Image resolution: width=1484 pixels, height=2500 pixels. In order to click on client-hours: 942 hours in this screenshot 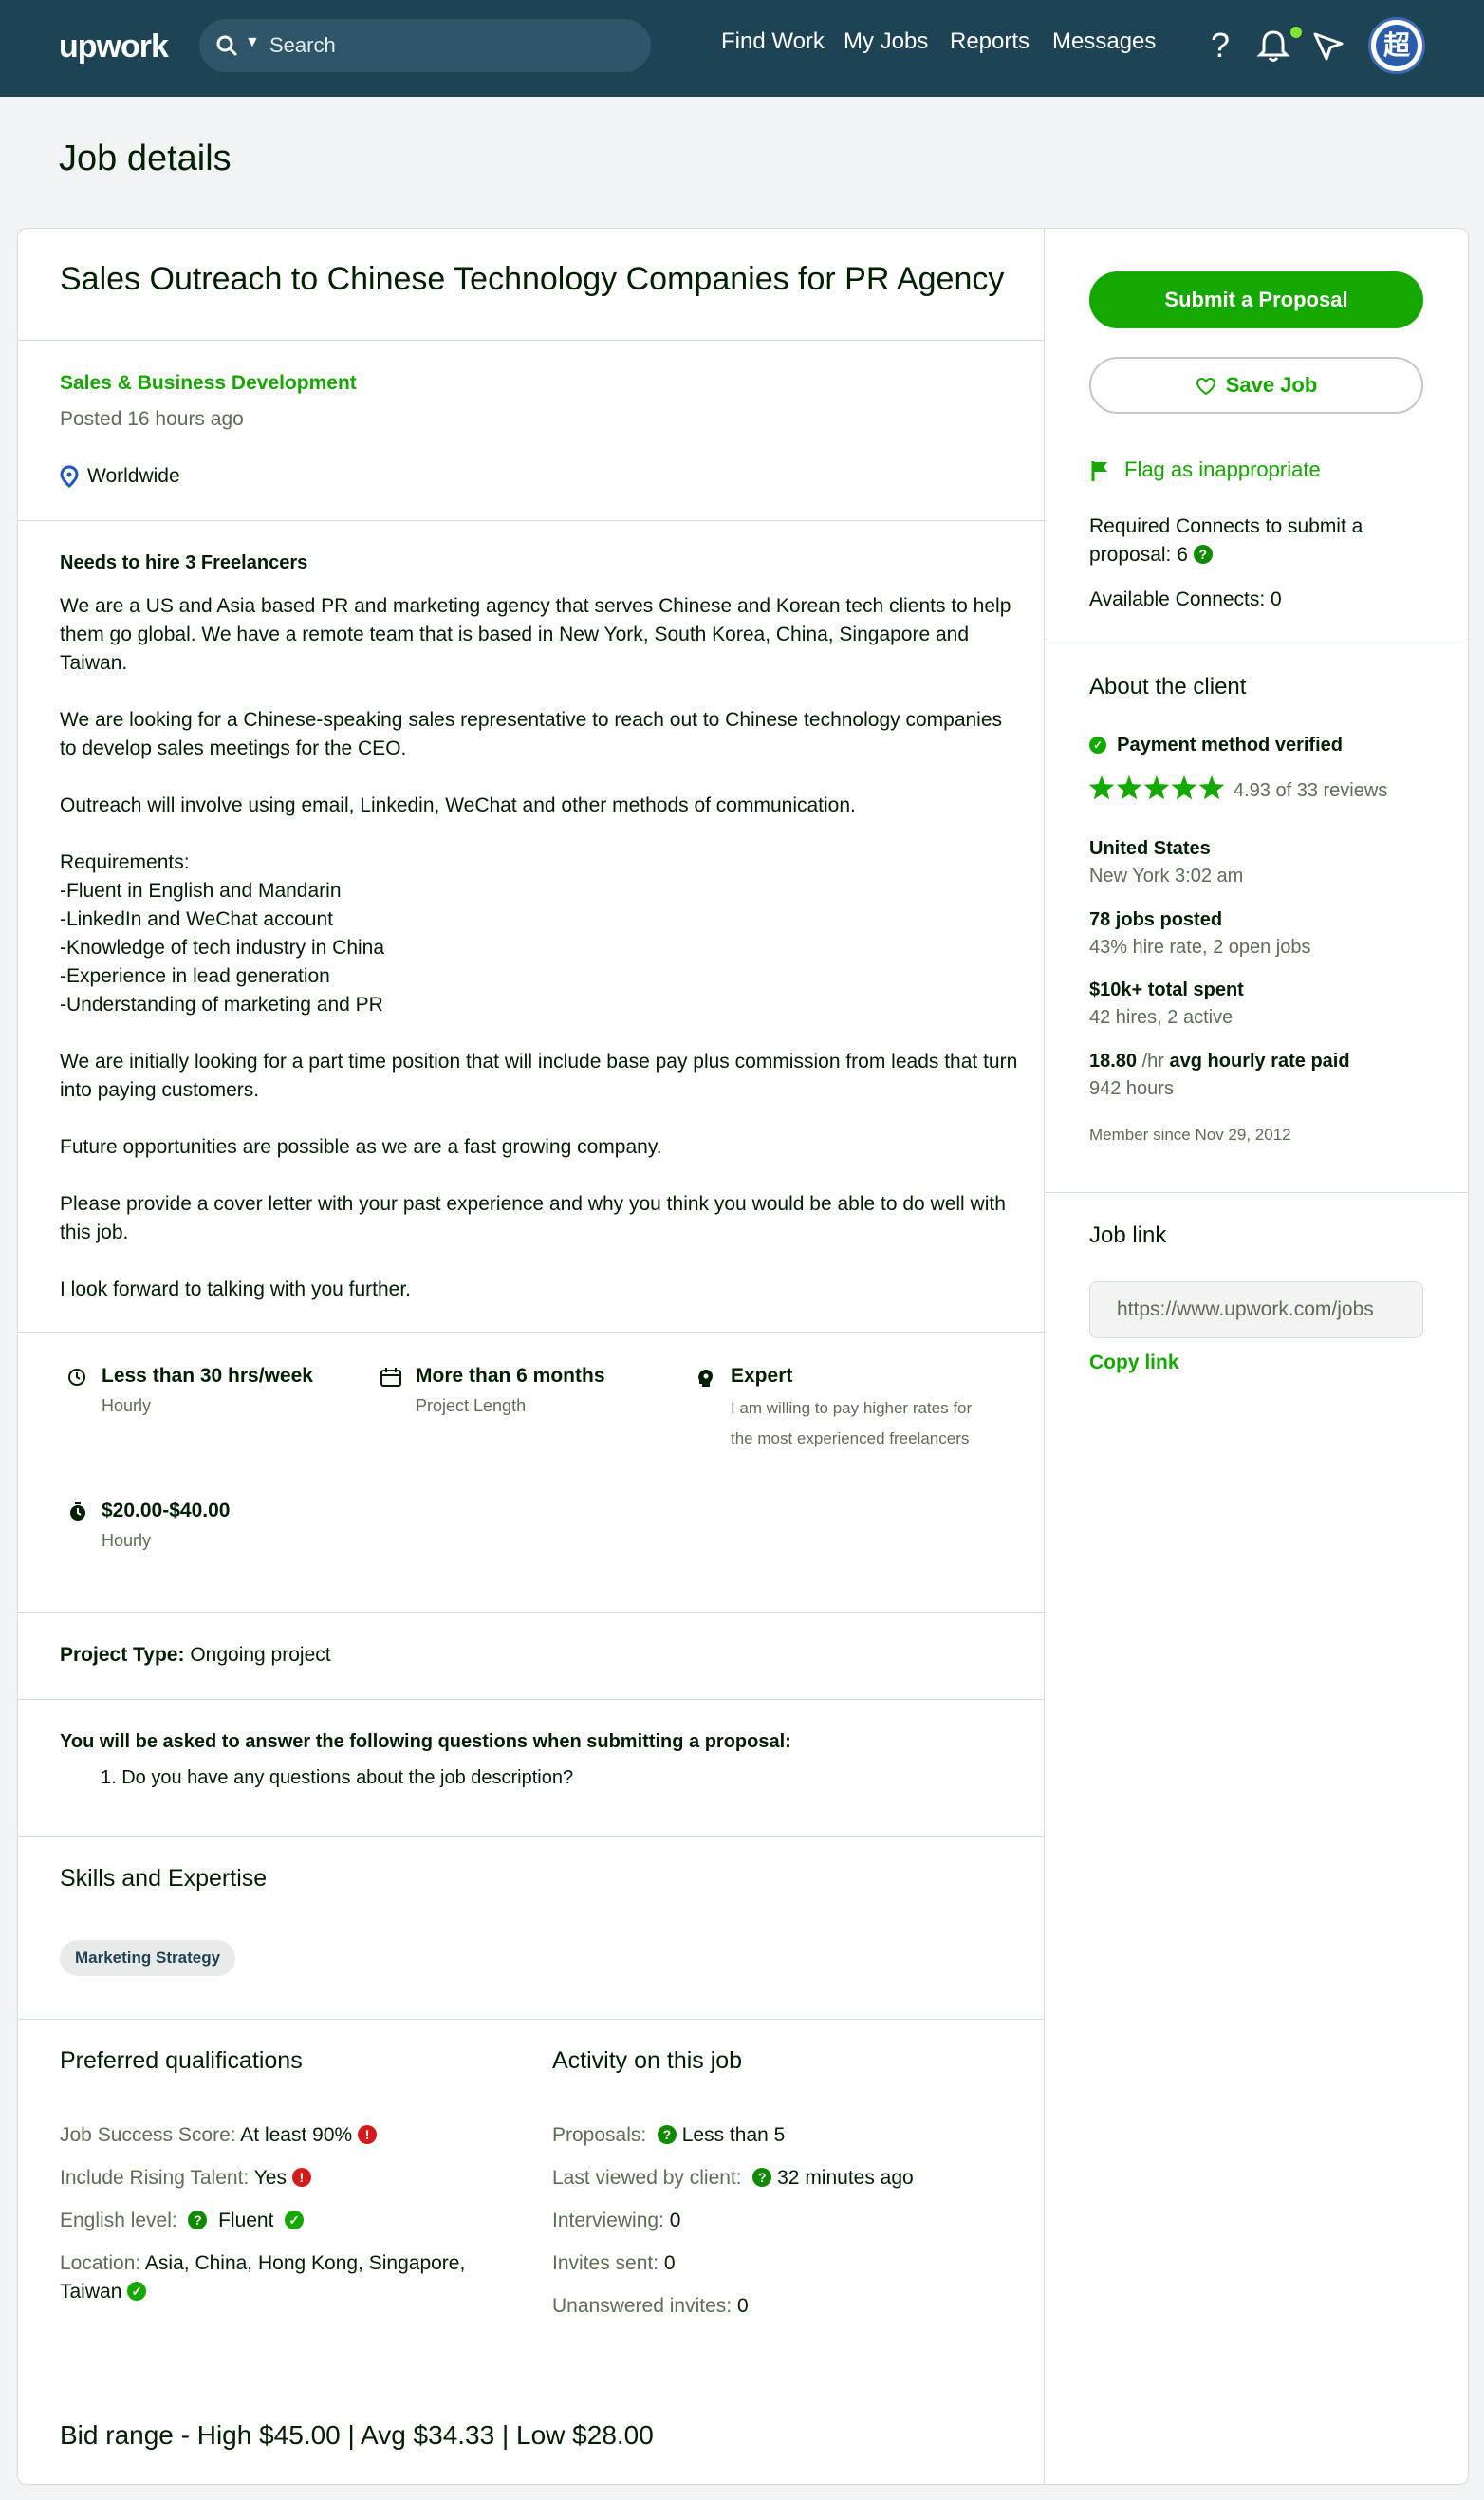, I will do `click(1131, 1089)`.